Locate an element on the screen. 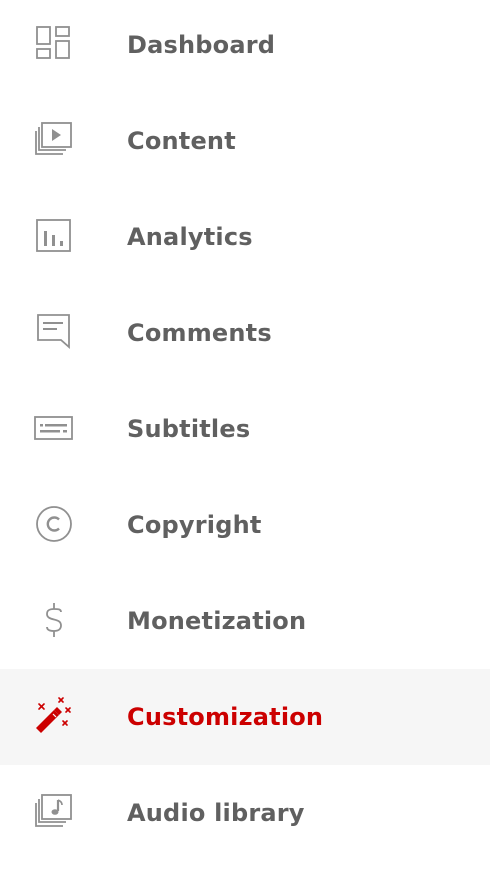  monetization-icon is located at coordinates (54, 621).